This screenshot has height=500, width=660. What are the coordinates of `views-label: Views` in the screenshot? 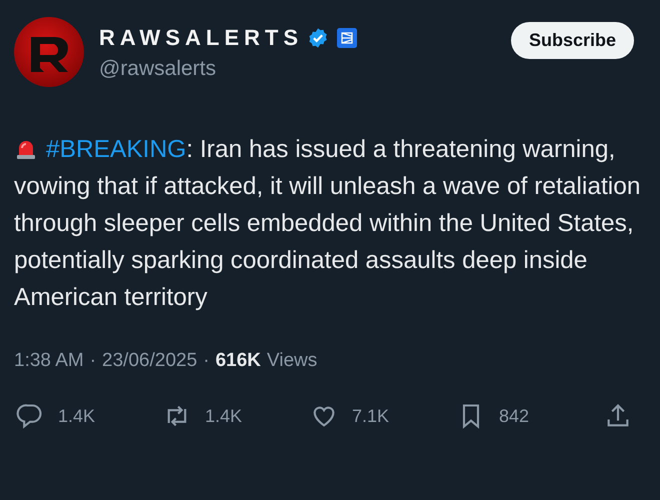 It's located at (292, 361).